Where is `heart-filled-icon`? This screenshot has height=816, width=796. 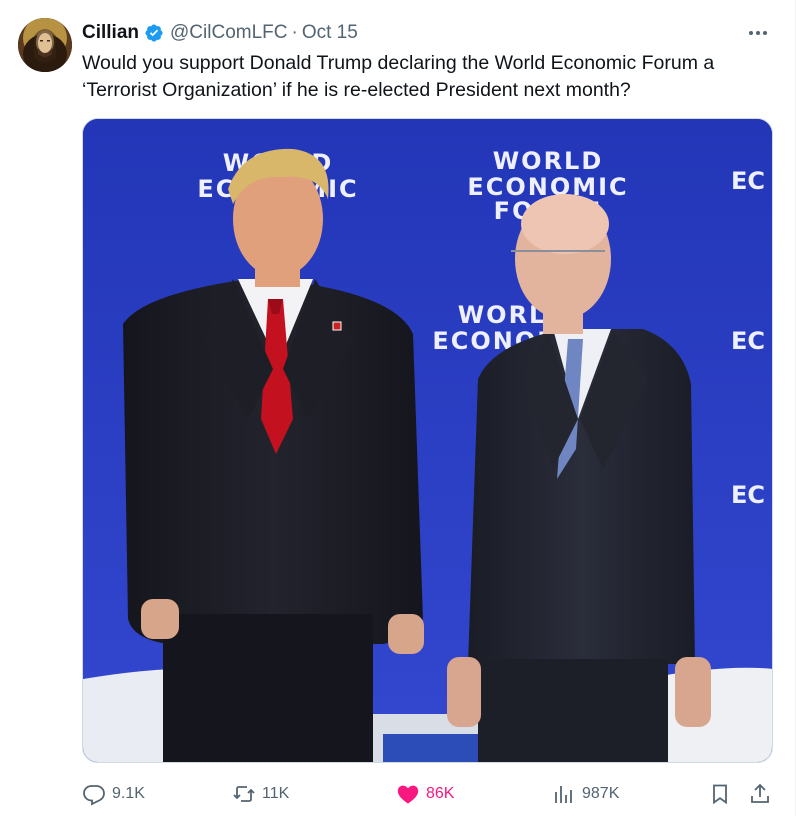
heart-filled-icon is located at coordinates (408, 794).